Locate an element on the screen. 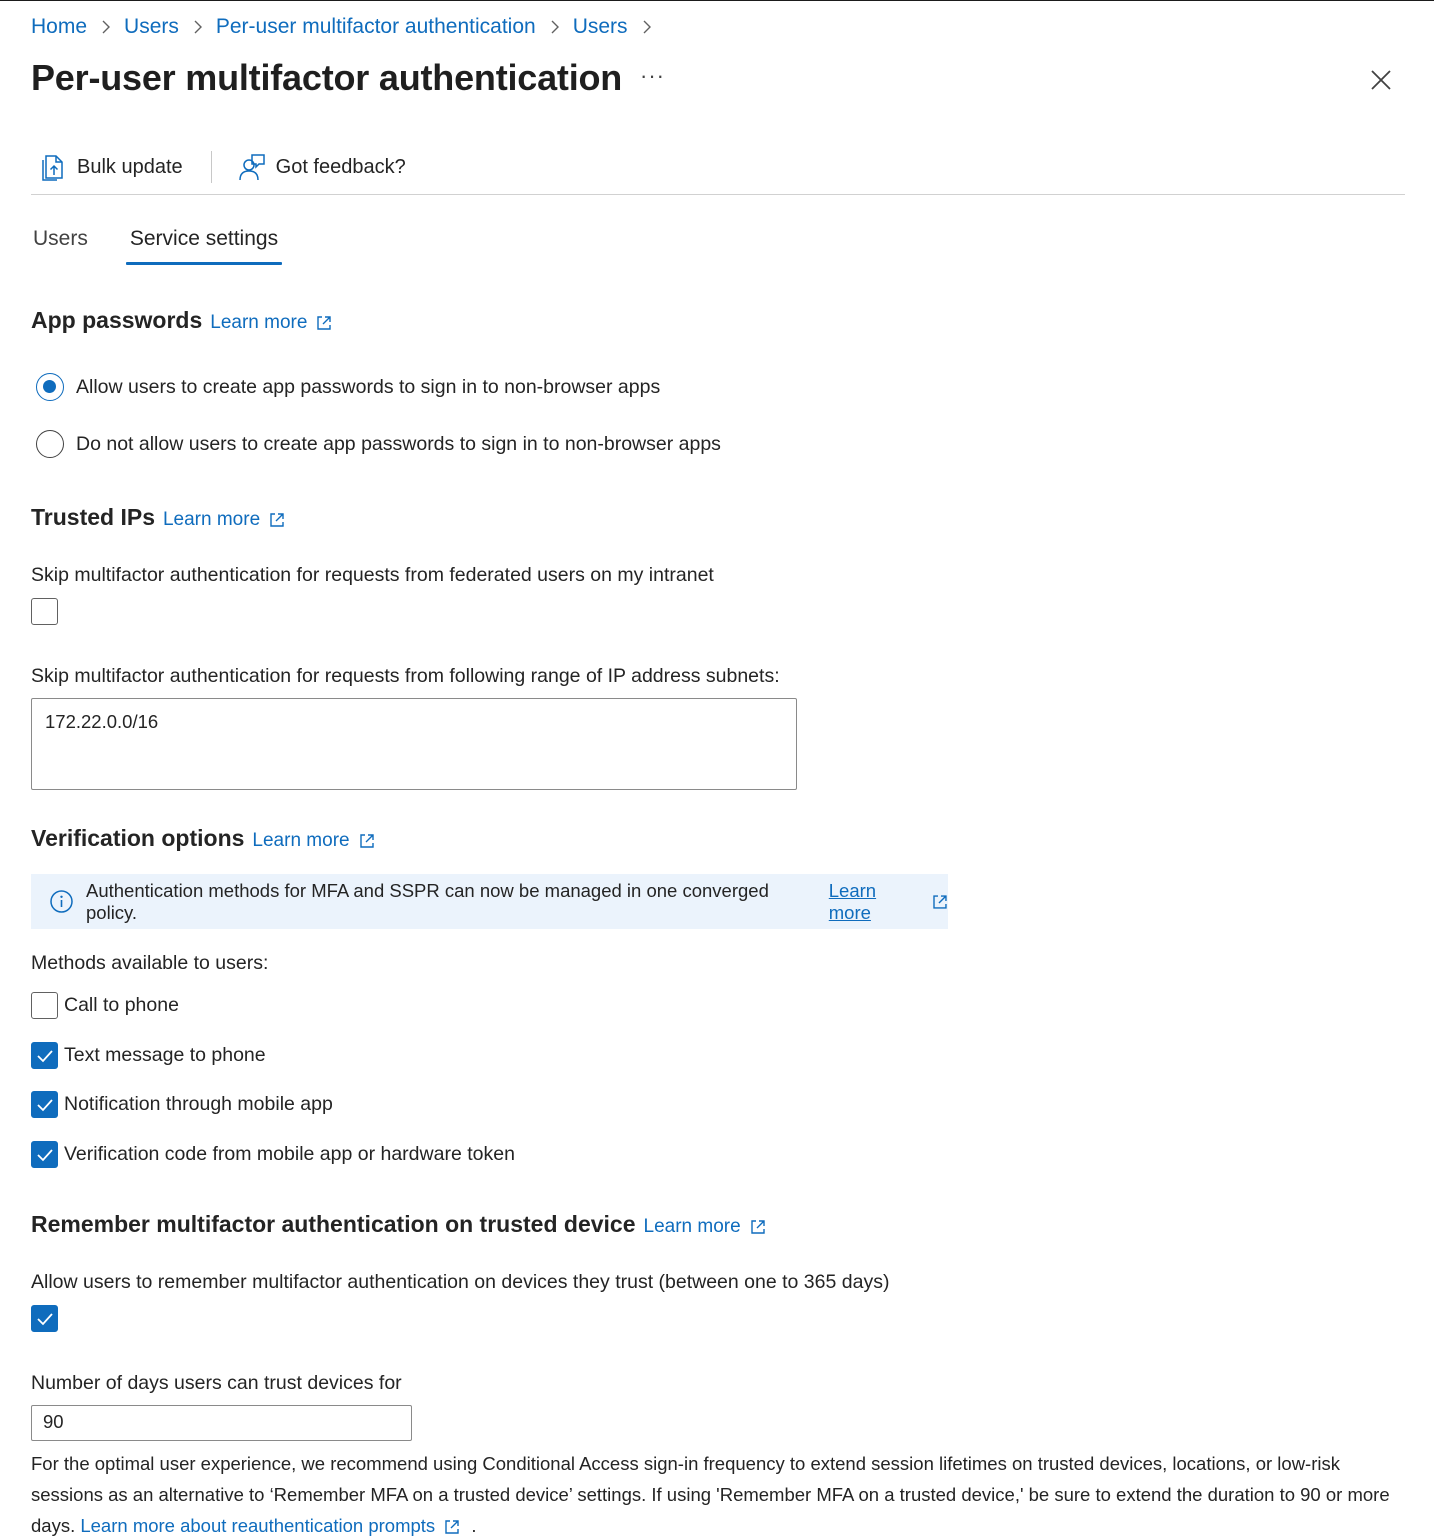  breadcrumb-home: Home is located at coordinates (59, 27).